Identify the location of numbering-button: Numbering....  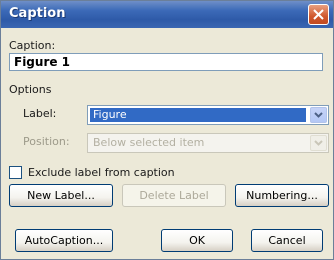
(282, 195).